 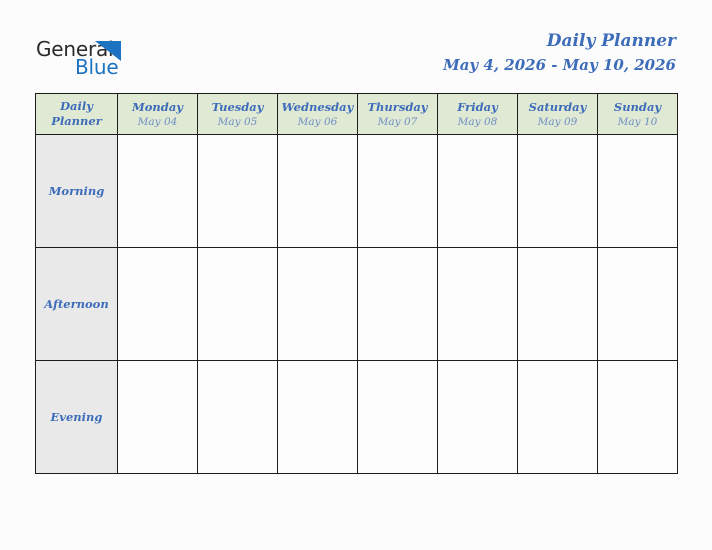 I want to click on row-label-text: Afternoon, so click(x=76, y=304).